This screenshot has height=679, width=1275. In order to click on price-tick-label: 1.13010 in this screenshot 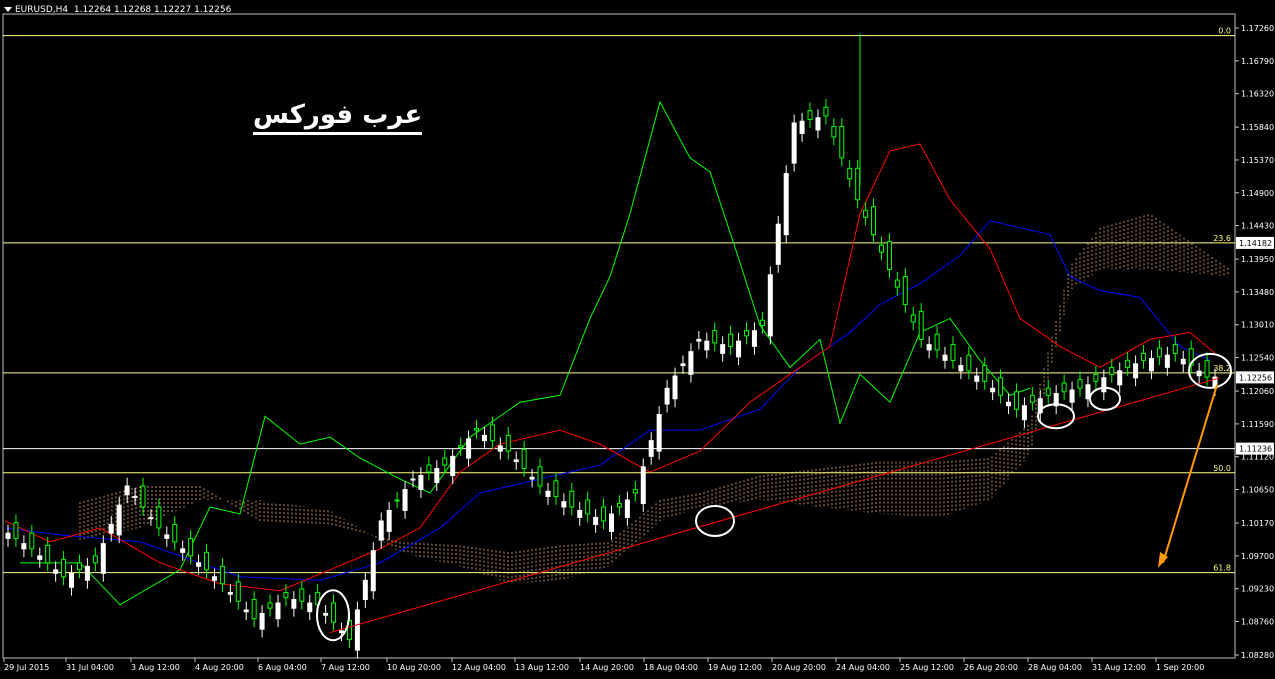, I will do `click(1257, 325)`.